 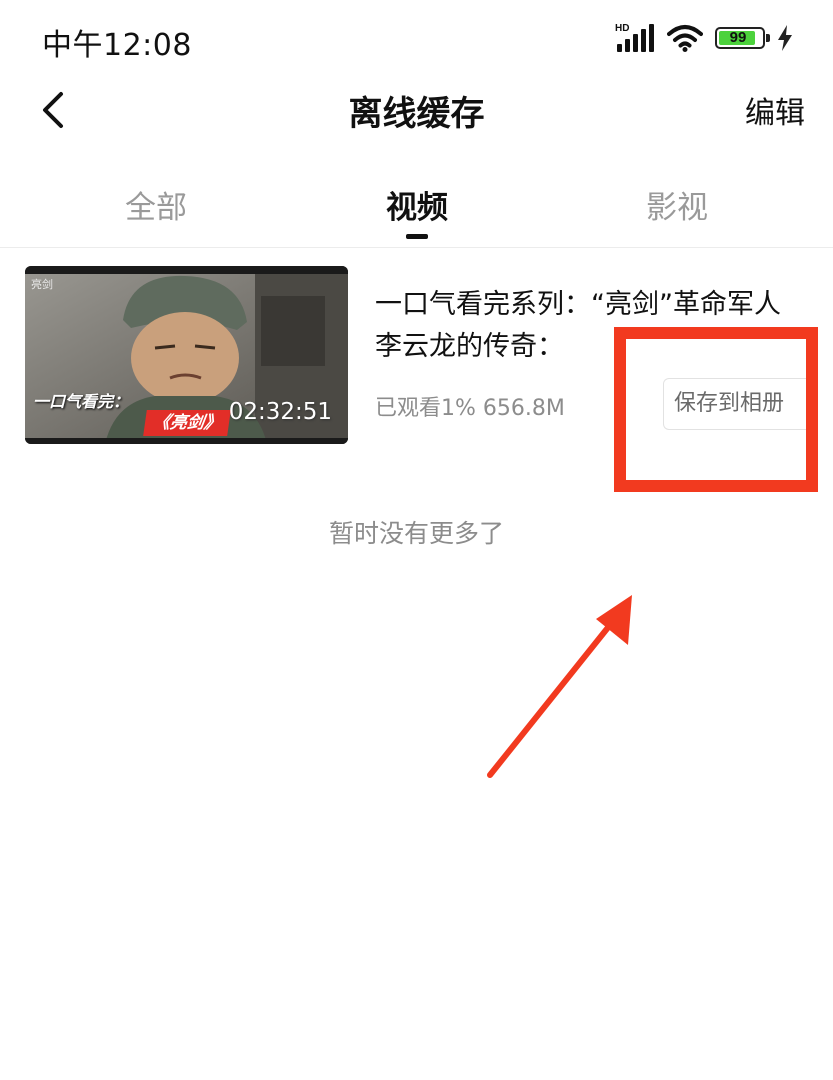 I want to click on divider, so click(x=416, y=247).